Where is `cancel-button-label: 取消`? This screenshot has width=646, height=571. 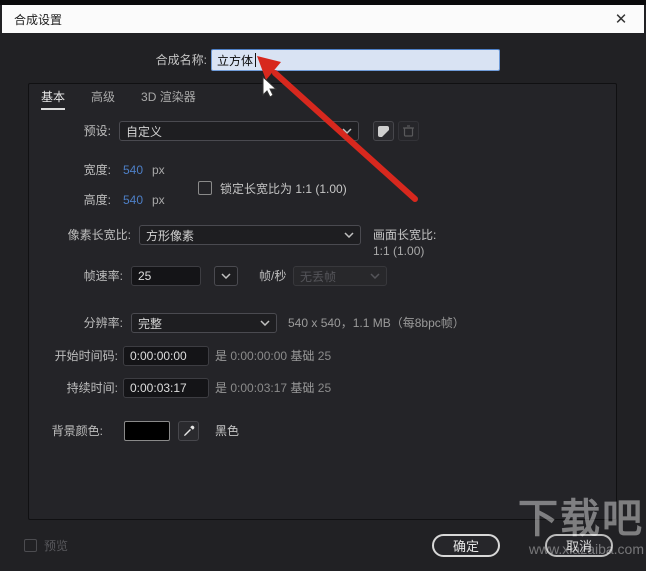 cancel-button-label: 取消 is located at coordinates (578, 546).